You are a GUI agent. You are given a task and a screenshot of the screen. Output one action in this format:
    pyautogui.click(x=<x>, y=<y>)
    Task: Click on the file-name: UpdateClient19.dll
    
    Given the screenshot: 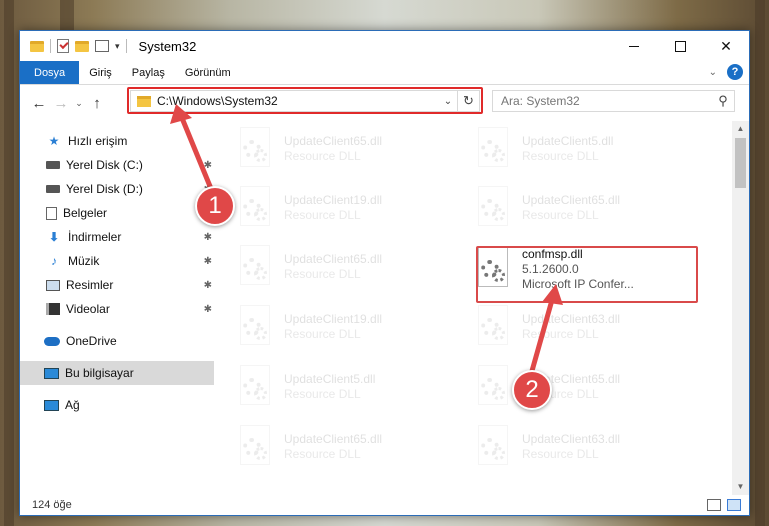 What is the action you would take?
    pyautogui.click(x=333, y=319)
    